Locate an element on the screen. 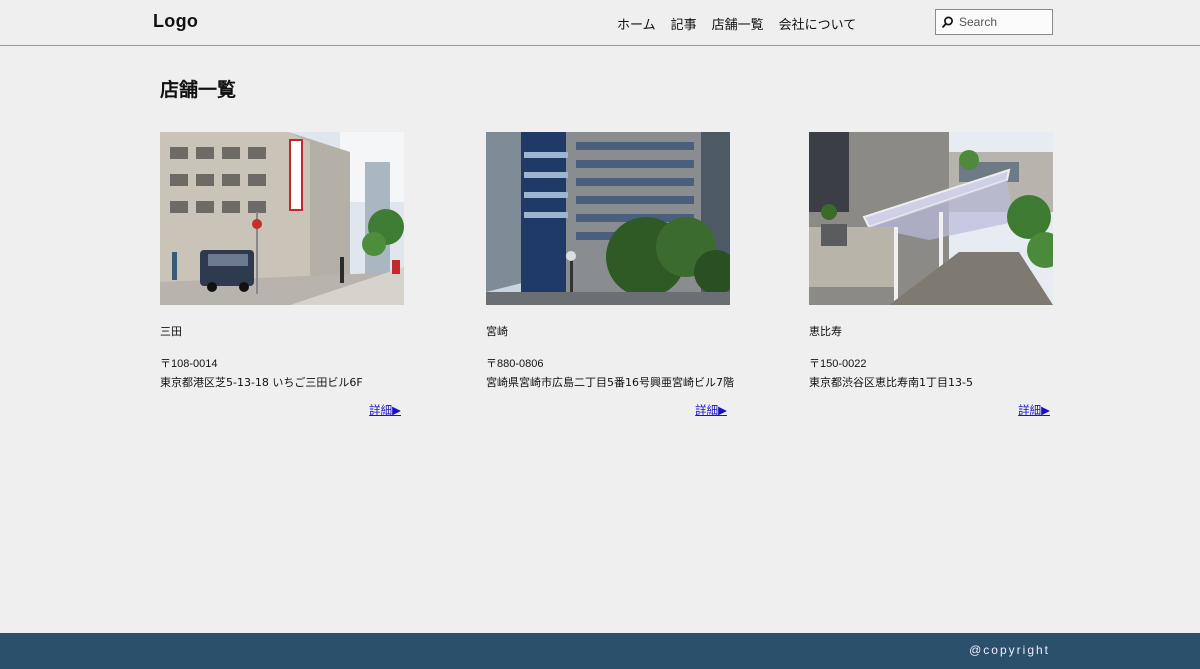  store-name: 宮崎 is located at coordinates (497, 331).